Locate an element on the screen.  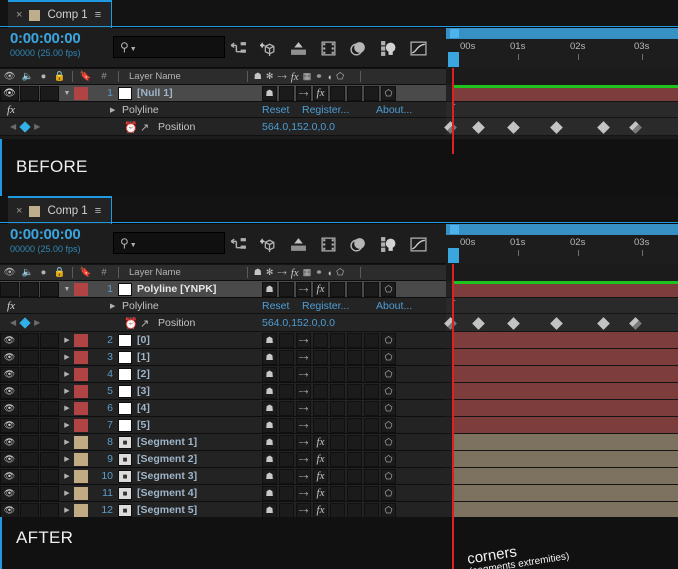
draft-3d-icon is located at coordinates (298, 244).